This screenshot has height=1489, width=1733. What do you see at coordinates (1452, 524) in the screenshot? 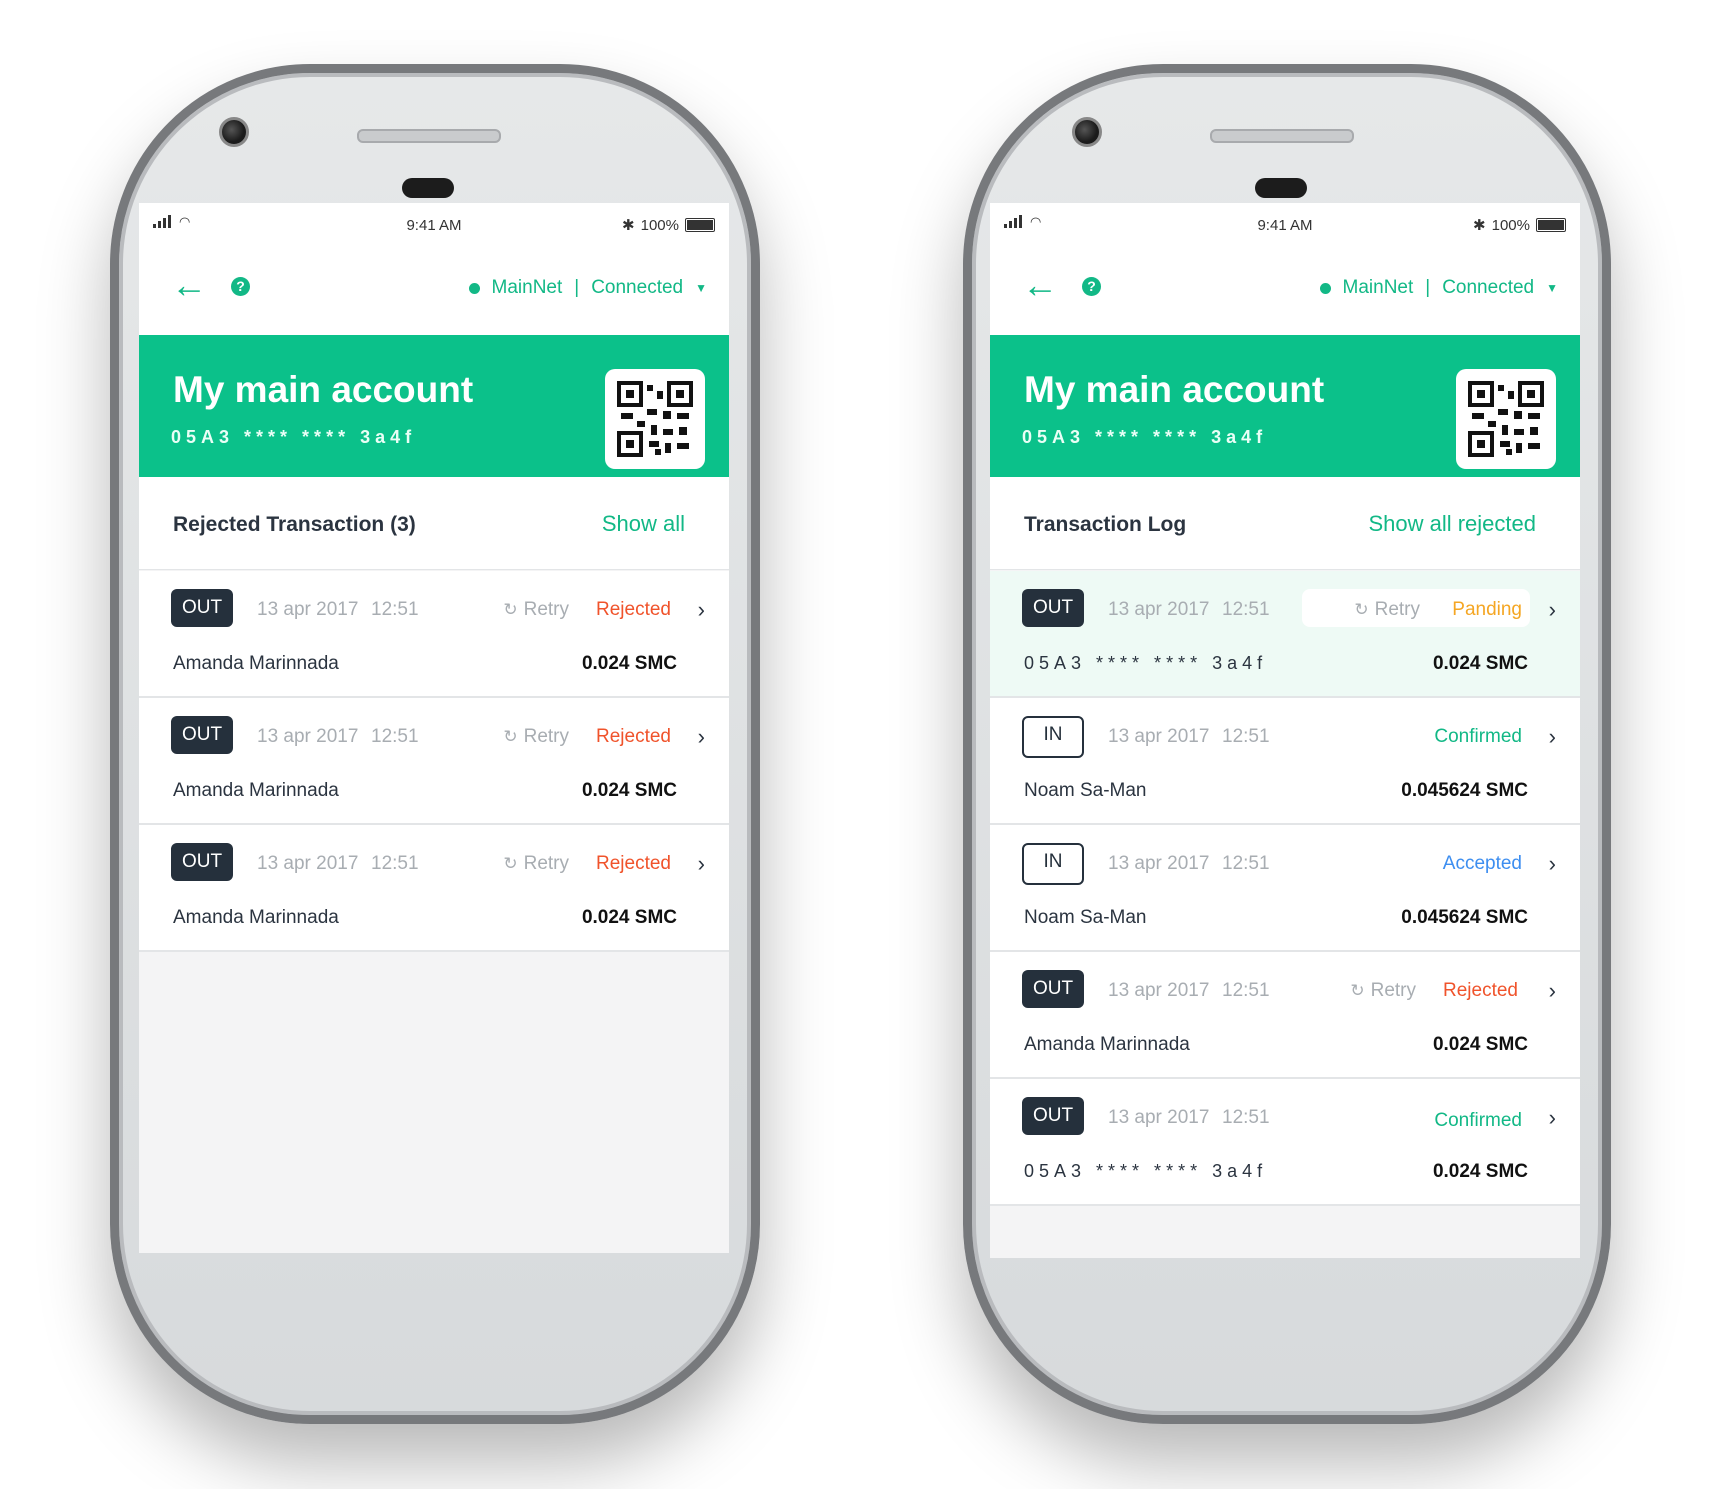
I see `show-all-rejected-link: Show all rejected` at bounding box center [1452, 524].